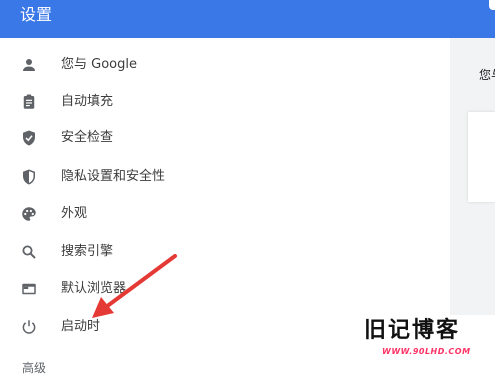 Image resolution: width=495 pixels, height=376 pixels. I want to click on watermark-url: WWW.90LHD.COM, so click(426, 351).